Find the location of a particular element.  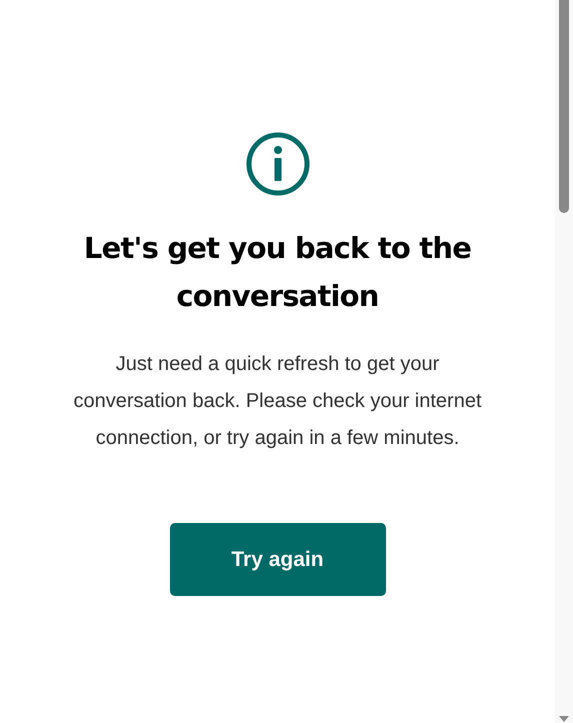

message: Just need a quick refresh to get your conversation back. Please check your internet connection, or try again in a few minutes. is located at coordinates (277, 401).